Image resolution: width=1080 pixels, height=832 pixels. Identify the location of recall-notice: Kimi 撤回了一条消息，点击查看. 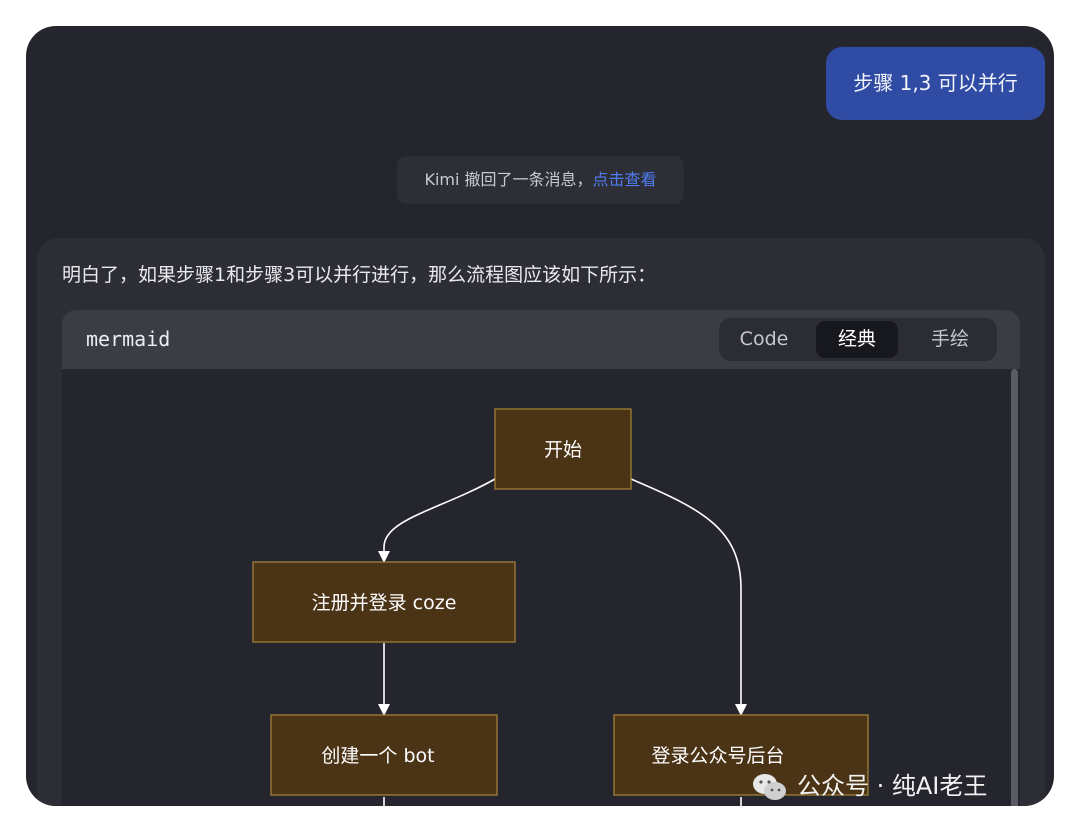
(540, 180).